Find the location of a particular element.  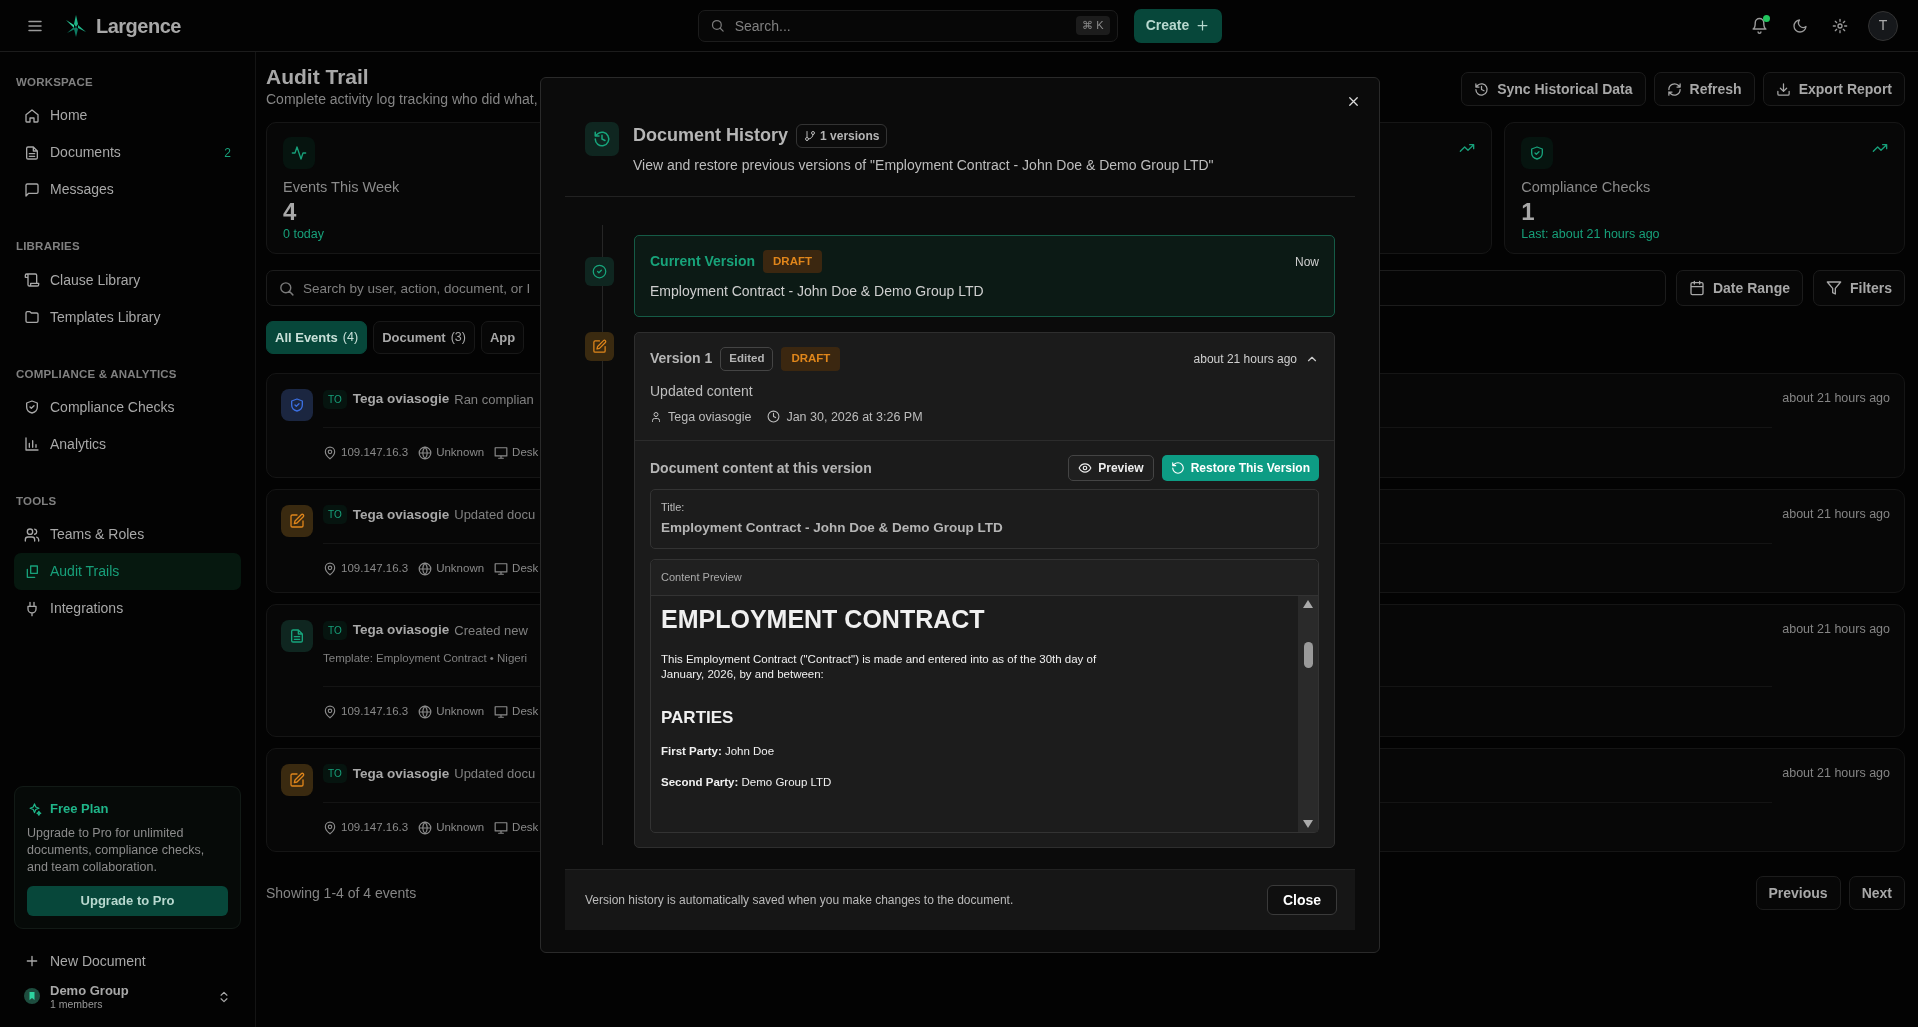

plug-icon is located at coordinates (32, 608).